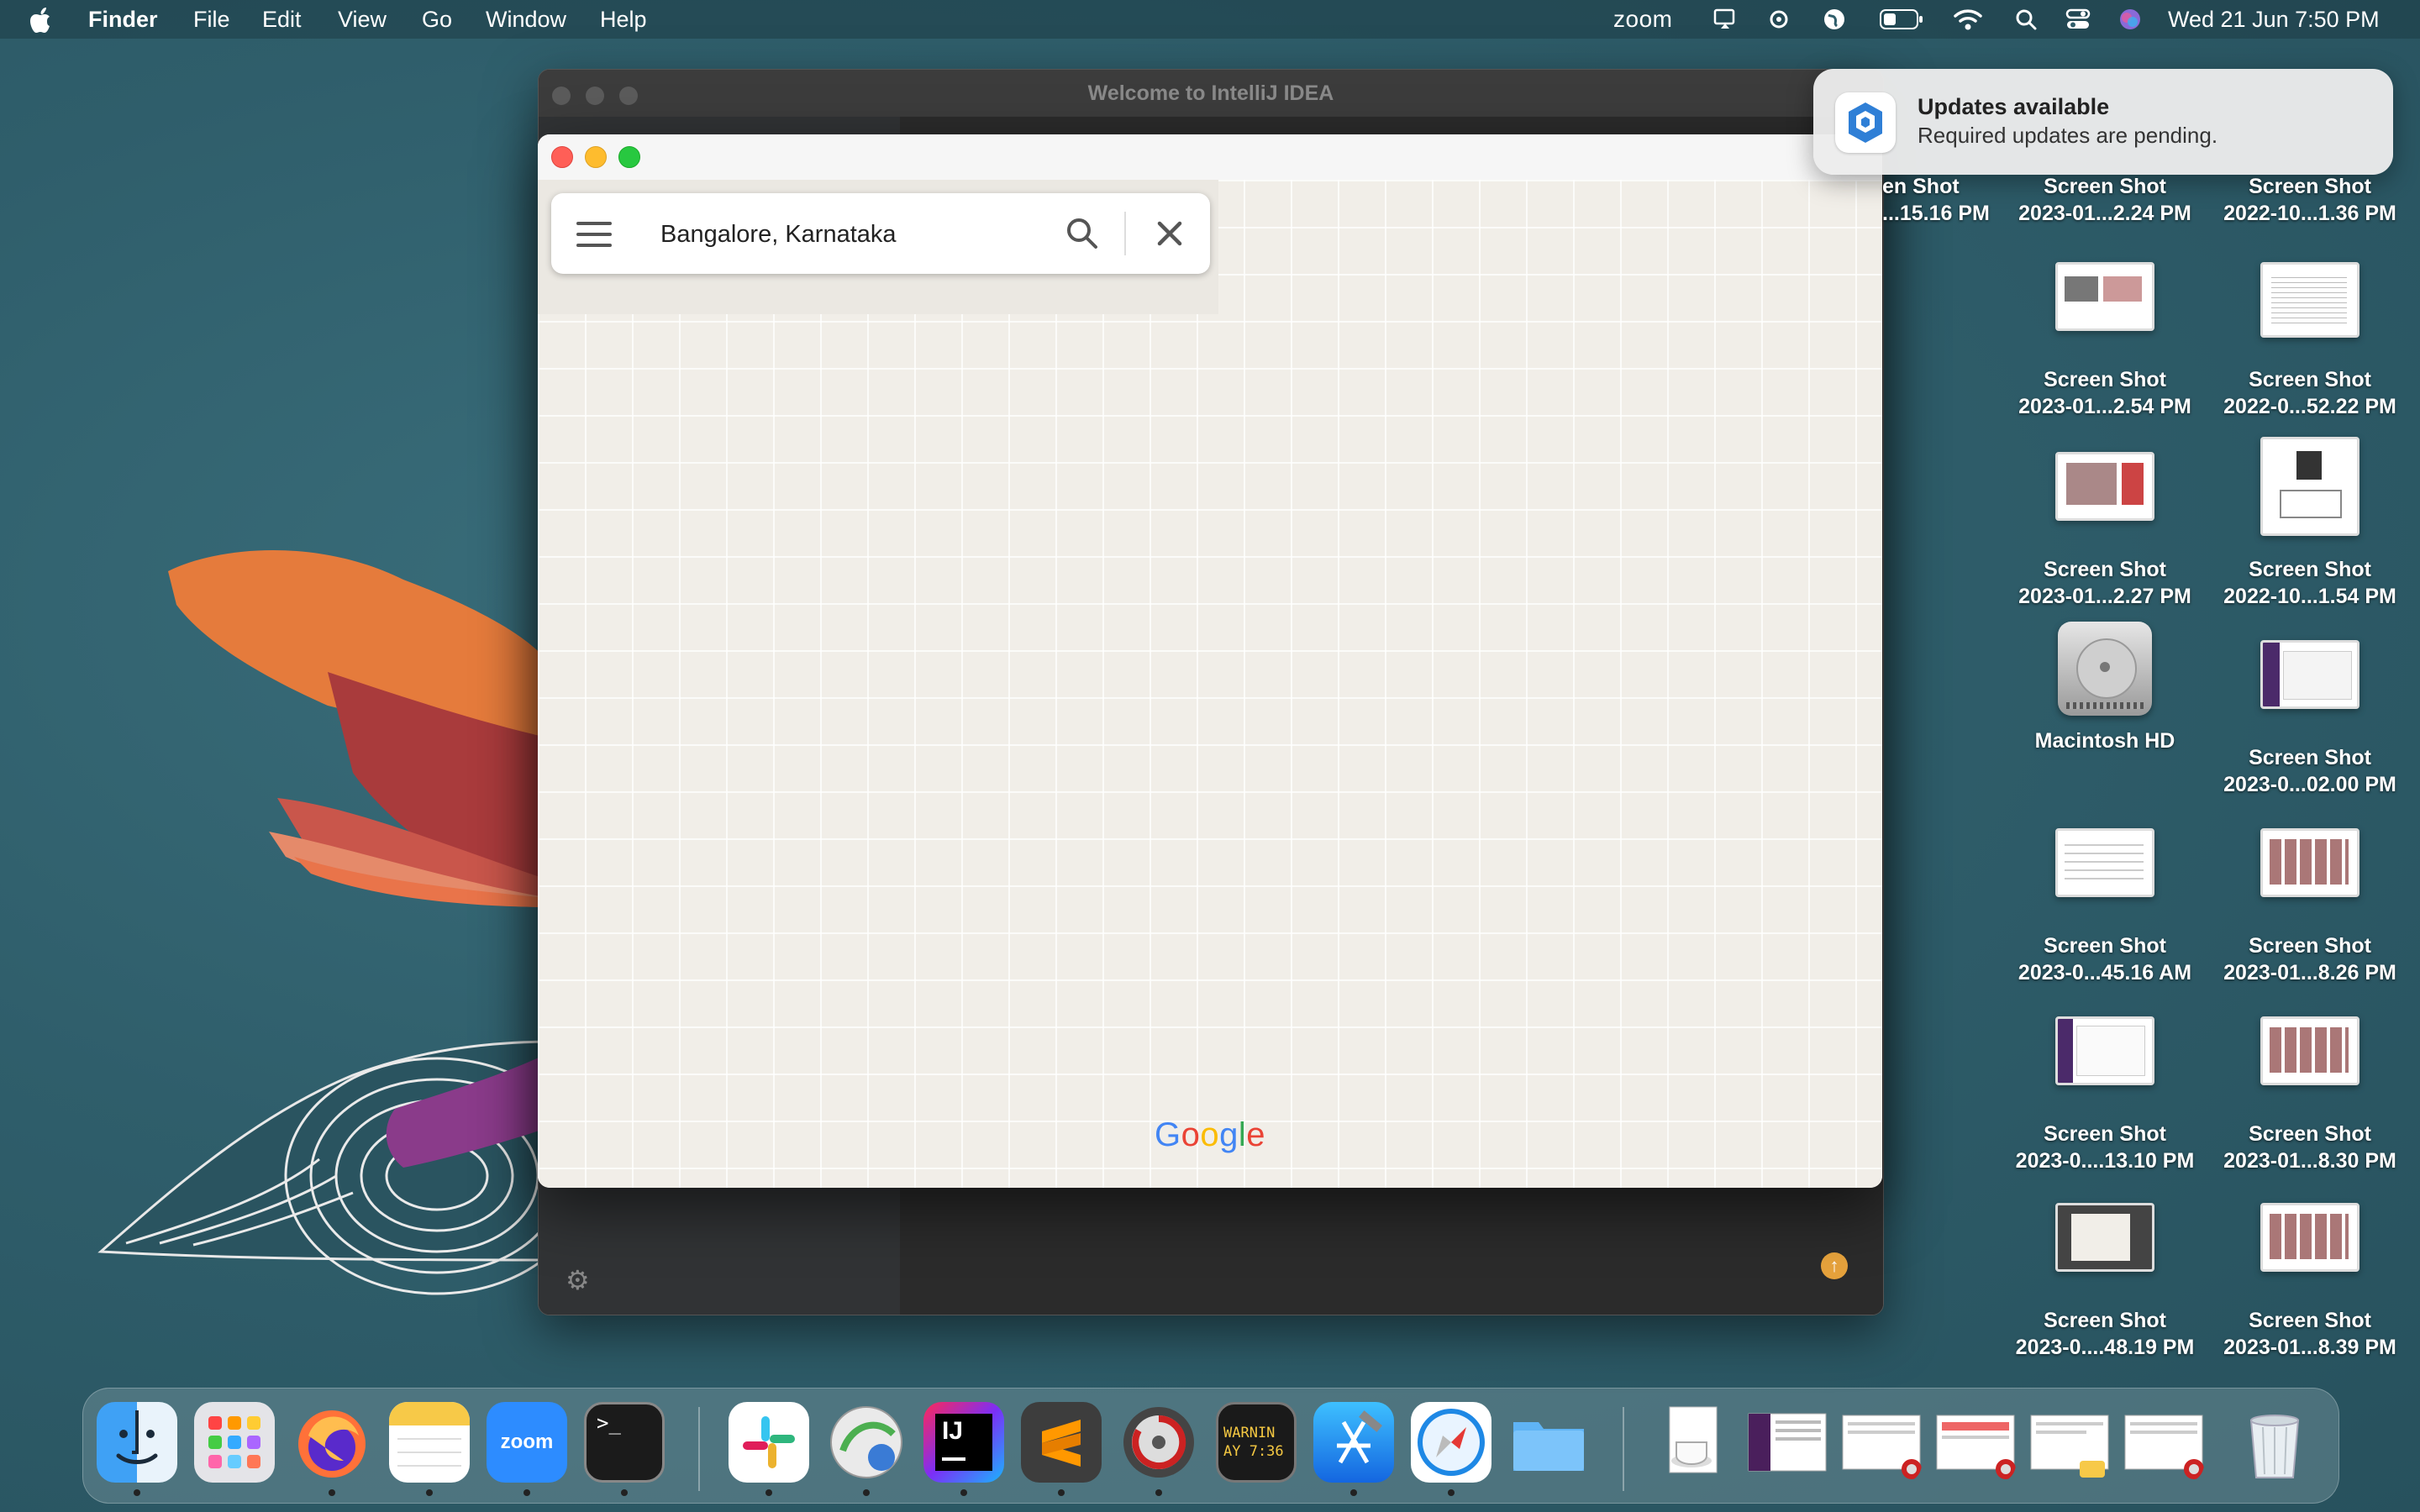 This screenshot has width=2420, height=1512. Describe the element at coordinates (1191, 1134) in the screenshot. I see `google-logo-o1: o` at that location.